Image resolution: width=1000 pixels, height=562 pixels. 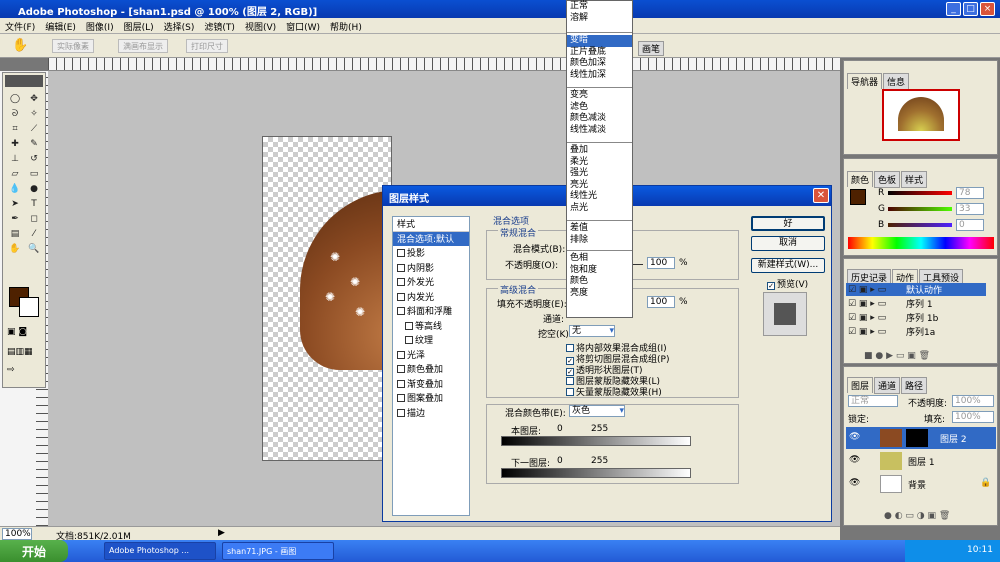 I want to click on preview-check: ✓ 预览(V), so click(x=787, y=283).